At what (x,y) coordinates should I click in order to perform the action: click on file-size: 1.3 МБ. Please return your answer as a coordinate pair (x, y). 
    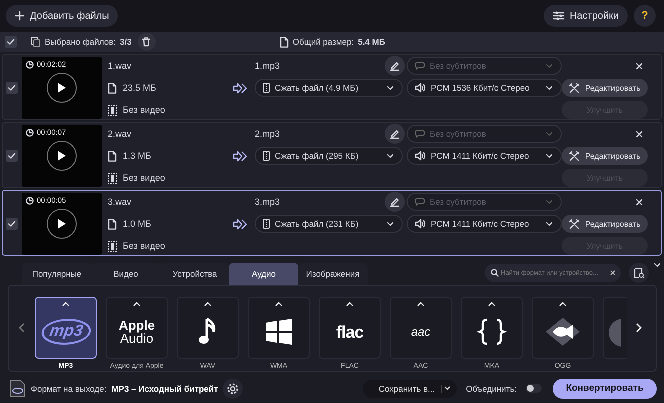
    Looking at the image, I should click on (137, 156).